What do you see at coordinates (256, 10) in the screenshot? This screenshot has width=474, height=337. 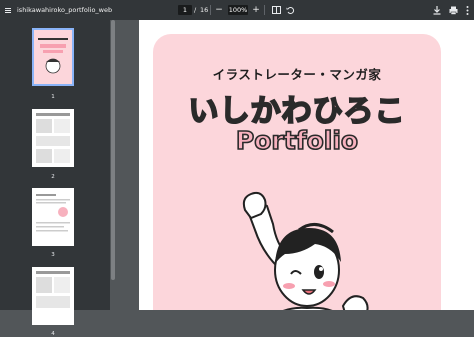 I see `zoom-in-button: +` at bounding box center [256, 10].